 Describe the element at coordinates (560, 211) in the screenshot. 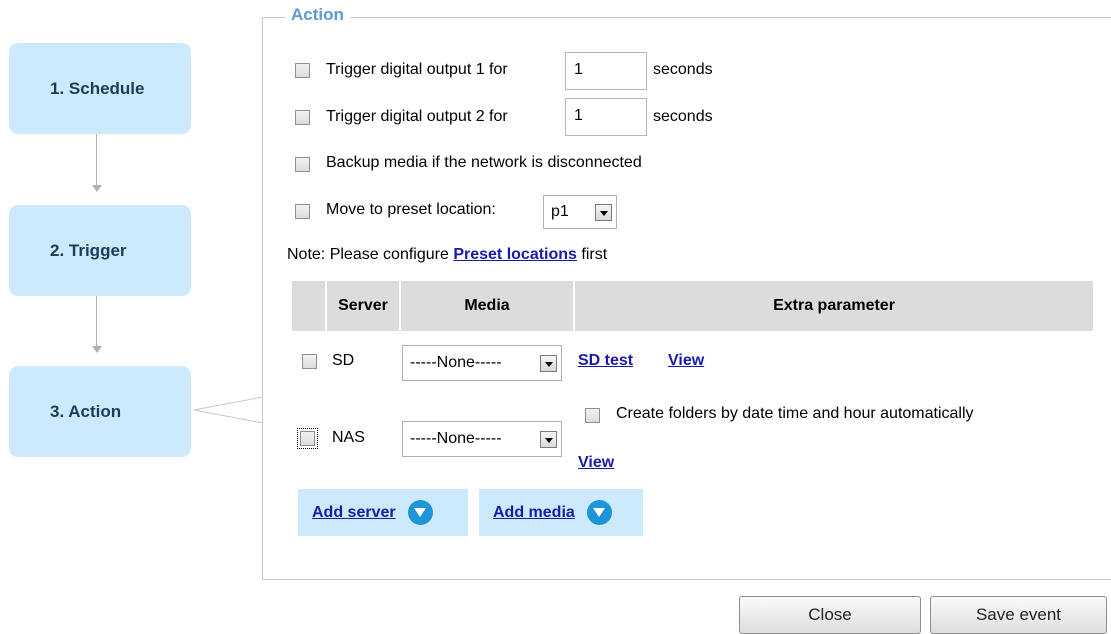

I see `preset-location-value: p1` at that location.